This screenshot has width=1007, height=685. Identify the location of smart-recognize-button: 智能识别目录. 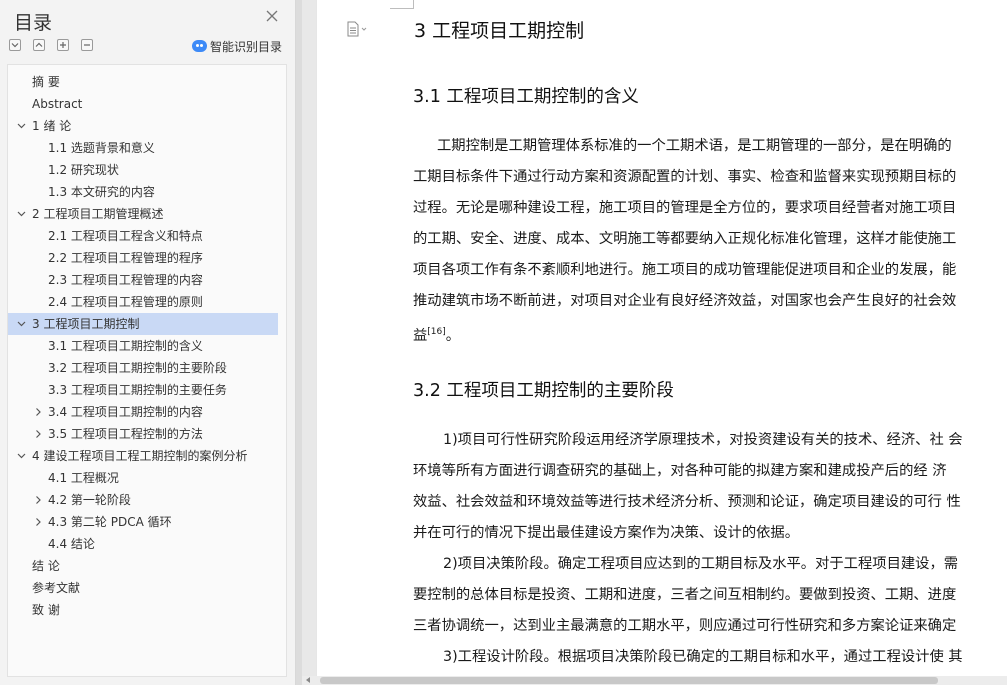
(237, 46).